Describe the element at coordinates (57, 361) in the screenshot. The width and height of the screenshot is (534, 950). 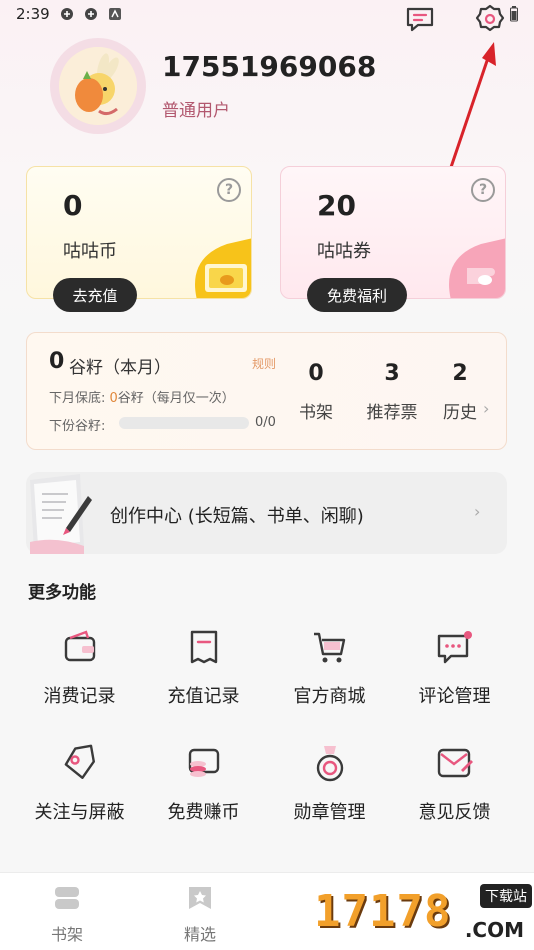
I see `grain-value: 0` at that location.